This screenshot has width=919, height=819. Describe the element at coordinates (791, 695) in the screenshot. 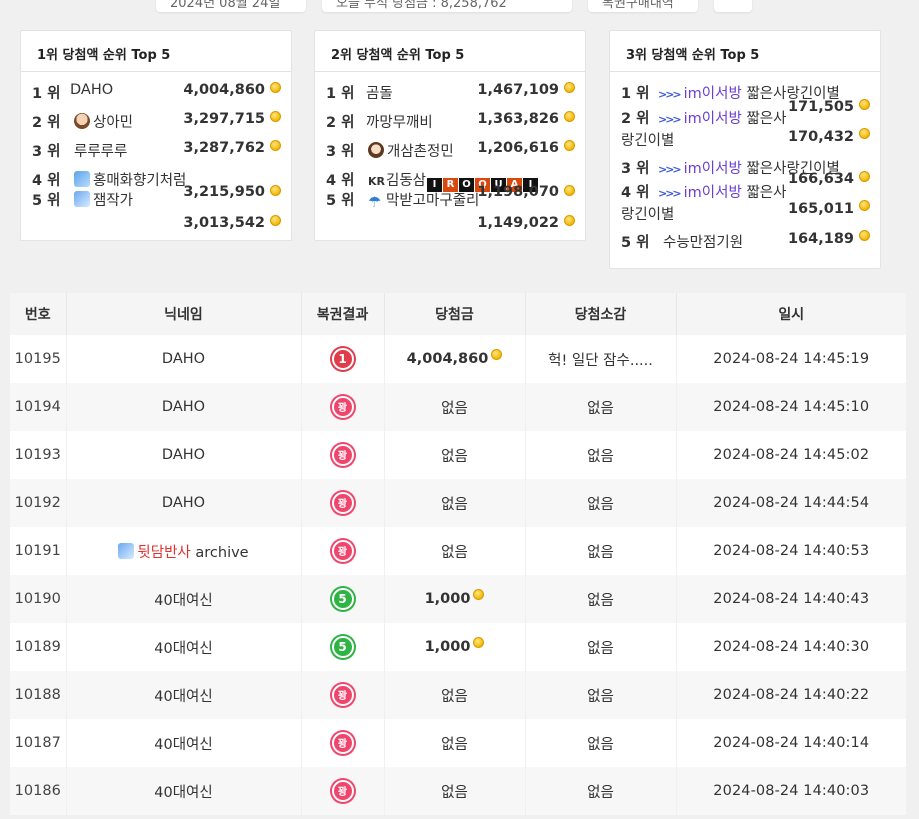

I see `datetime-cell: 2024-08-24 14:40:22` at that location.